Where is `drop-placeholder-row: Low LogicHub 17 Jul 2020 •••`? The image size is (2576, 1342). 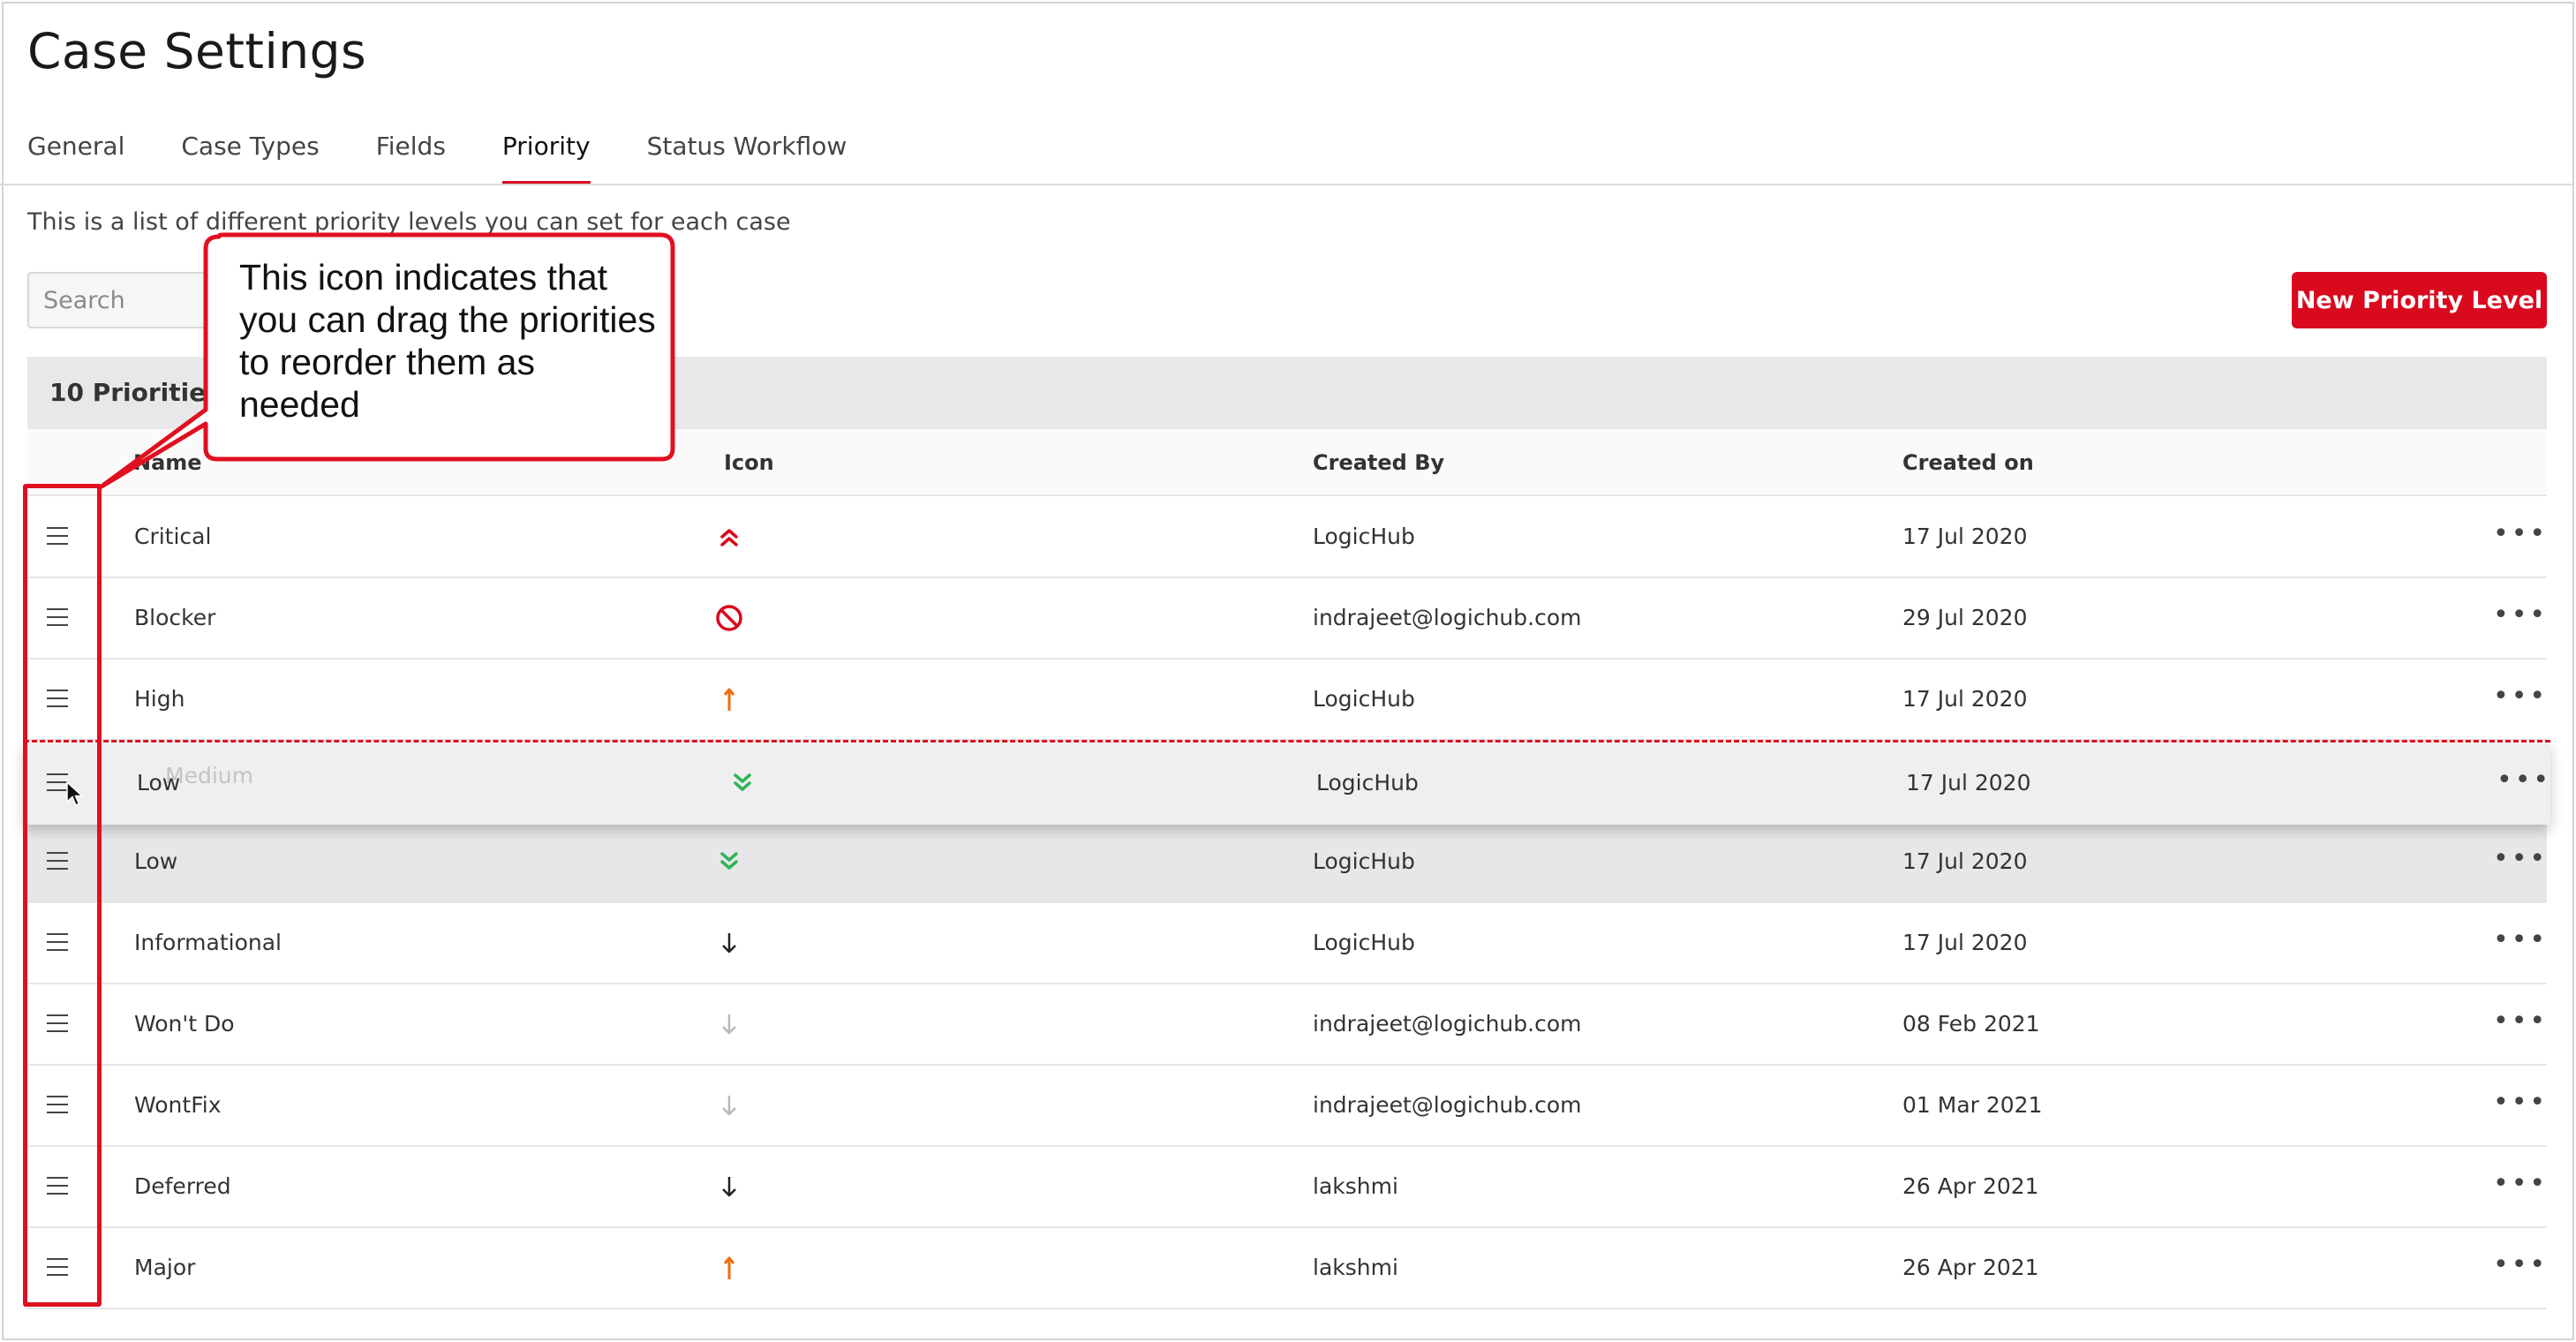 drop-placeholder-row: Low LogicHub 17 Jul 2020 ••• is located at coordinates (1287, 862).